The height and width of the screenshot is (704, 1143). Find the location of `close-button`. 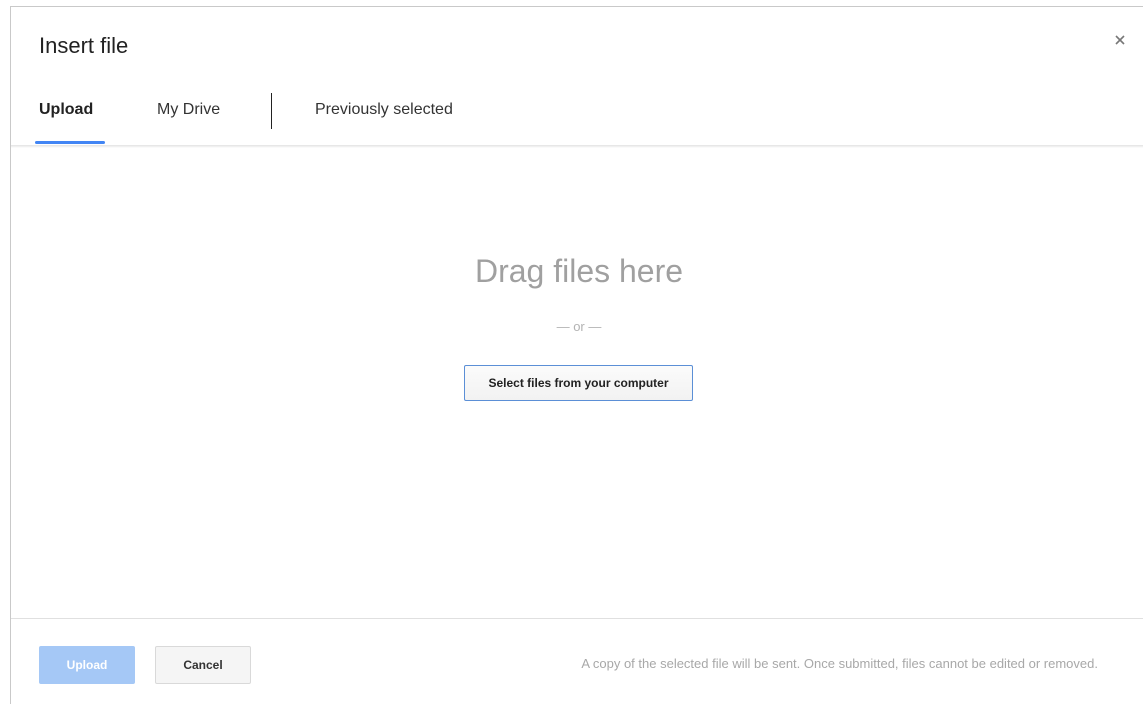

close-button is located at coordinates (1120, 40).